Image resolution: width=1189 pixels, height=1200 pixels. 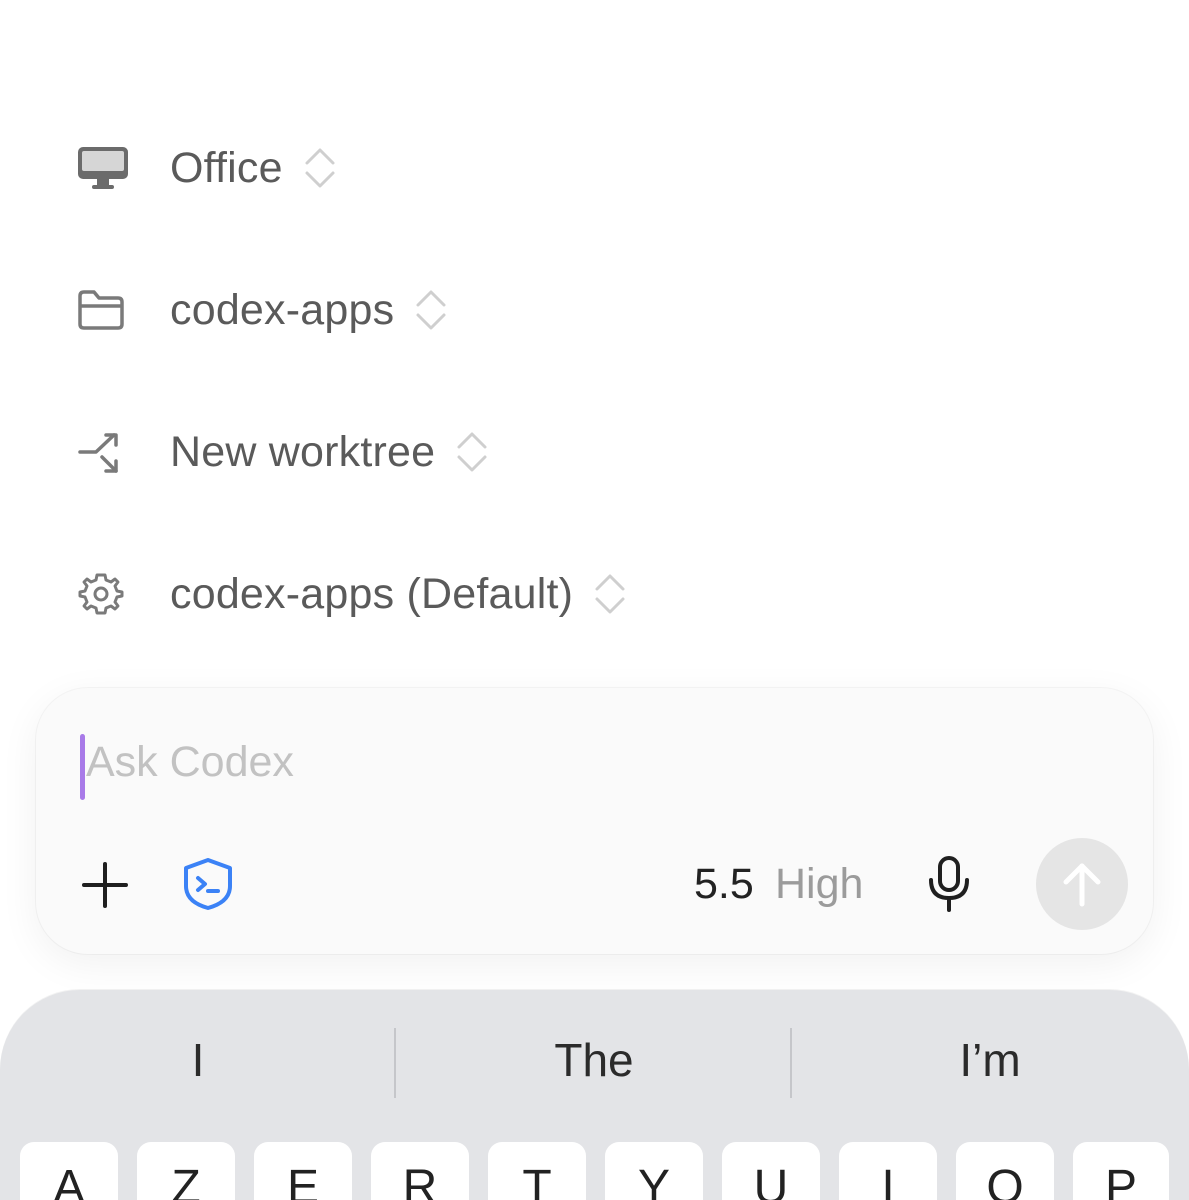 I want to click on key: E, so click(x=303, y=1171).